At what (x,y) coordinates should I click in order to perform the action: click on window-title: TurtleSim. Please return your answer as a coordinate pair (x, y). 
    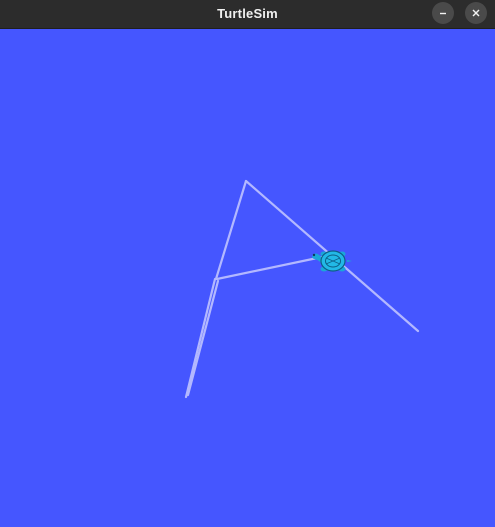
    Looking at the image, I should click on (247, 13).